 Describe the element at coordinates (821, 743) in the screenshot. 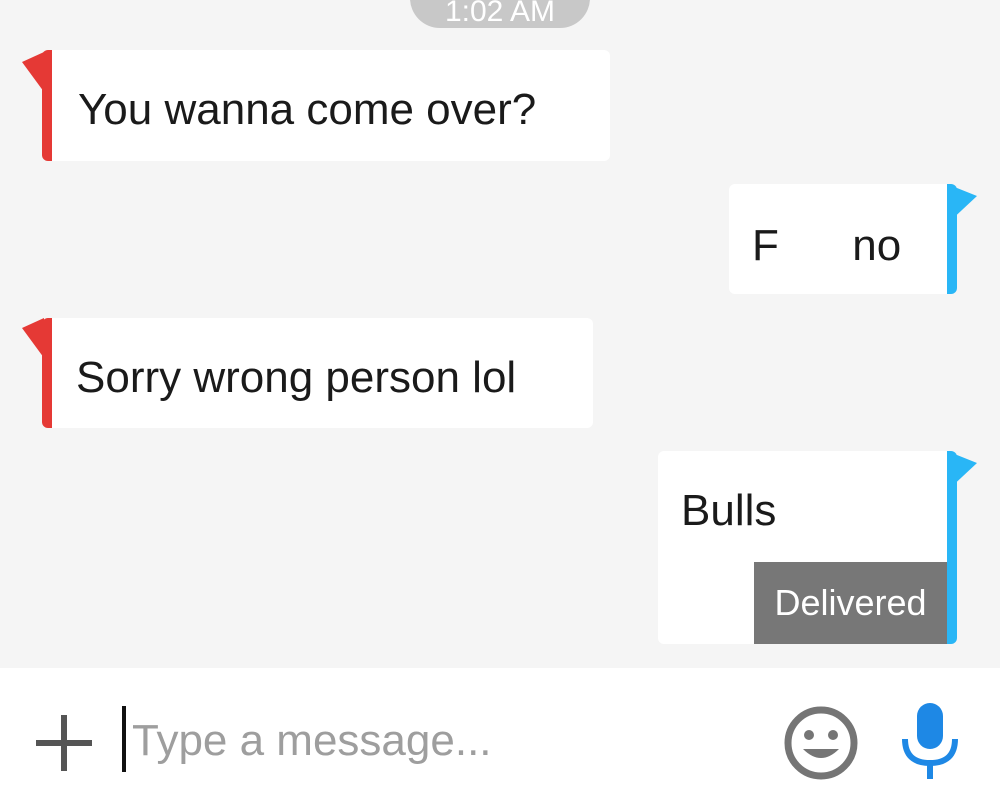

I see `emoji-icon` at that location.